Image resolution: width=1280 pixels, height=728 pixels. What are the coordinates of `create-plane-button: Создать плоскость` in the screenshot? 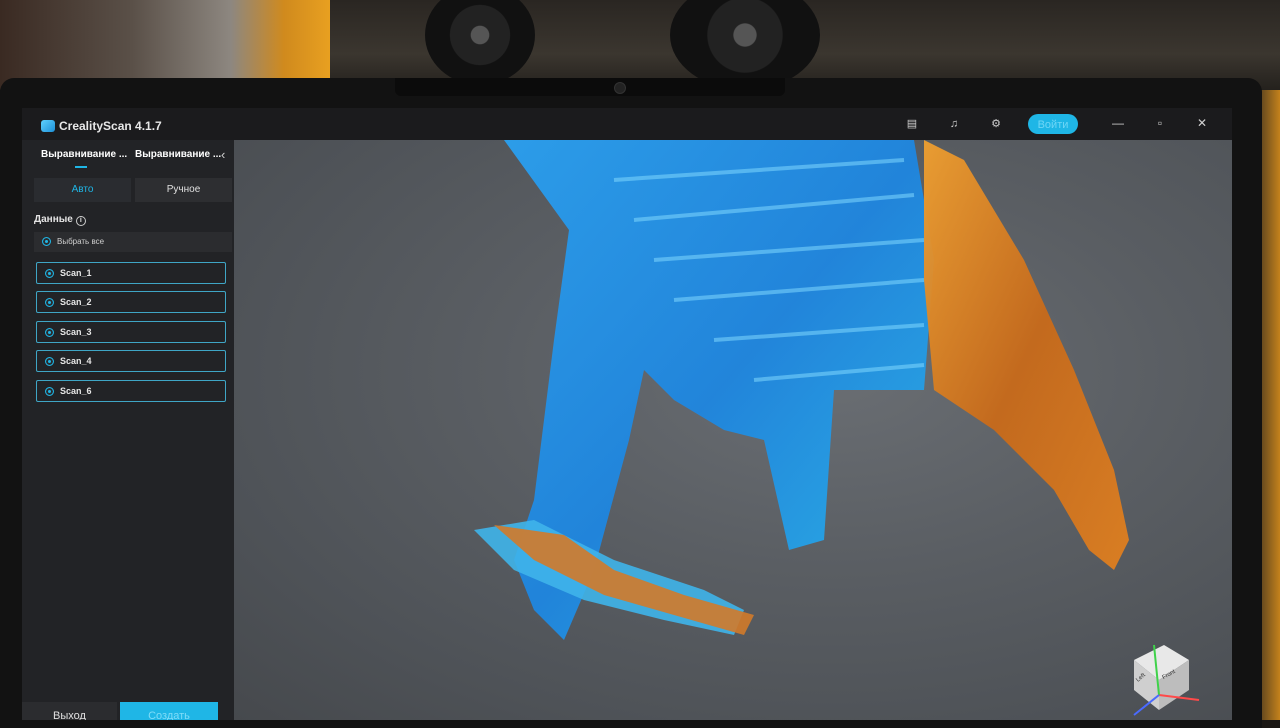 It's located at (169, 711).